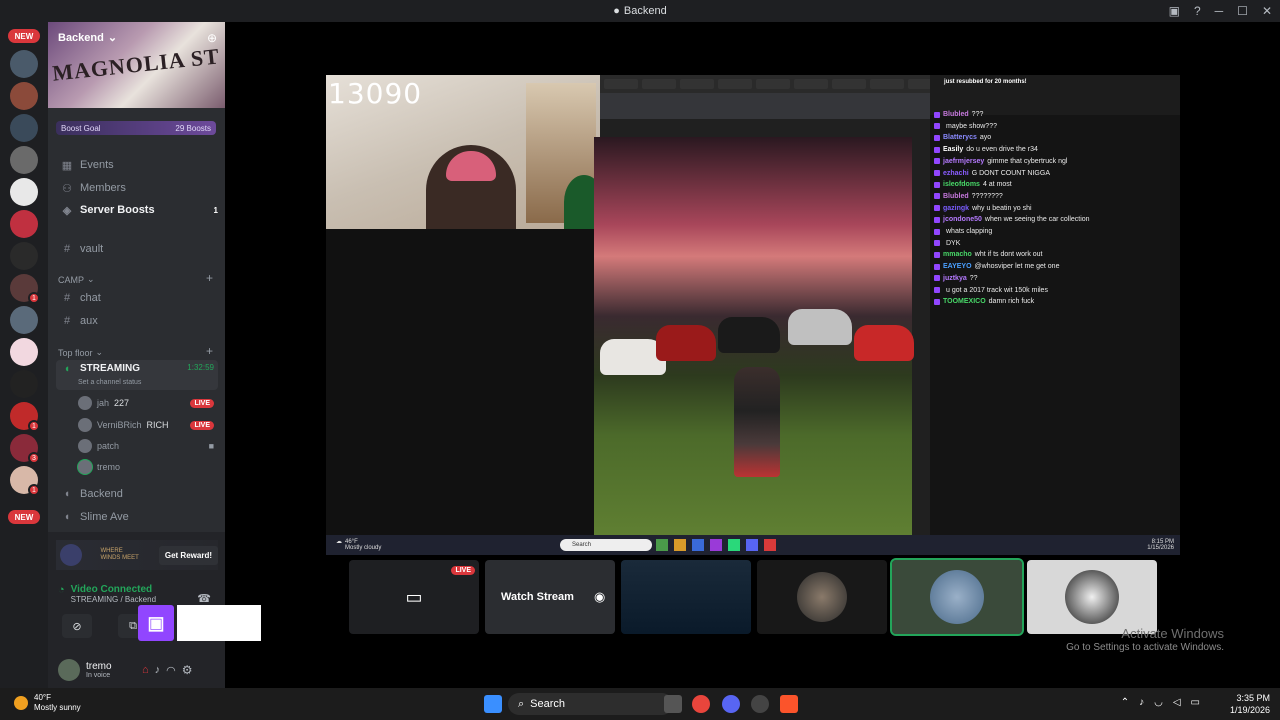 This screenshot has height=720, width=1280. I want to click on server-name-button: Backend ⌄, so click(87, 38).